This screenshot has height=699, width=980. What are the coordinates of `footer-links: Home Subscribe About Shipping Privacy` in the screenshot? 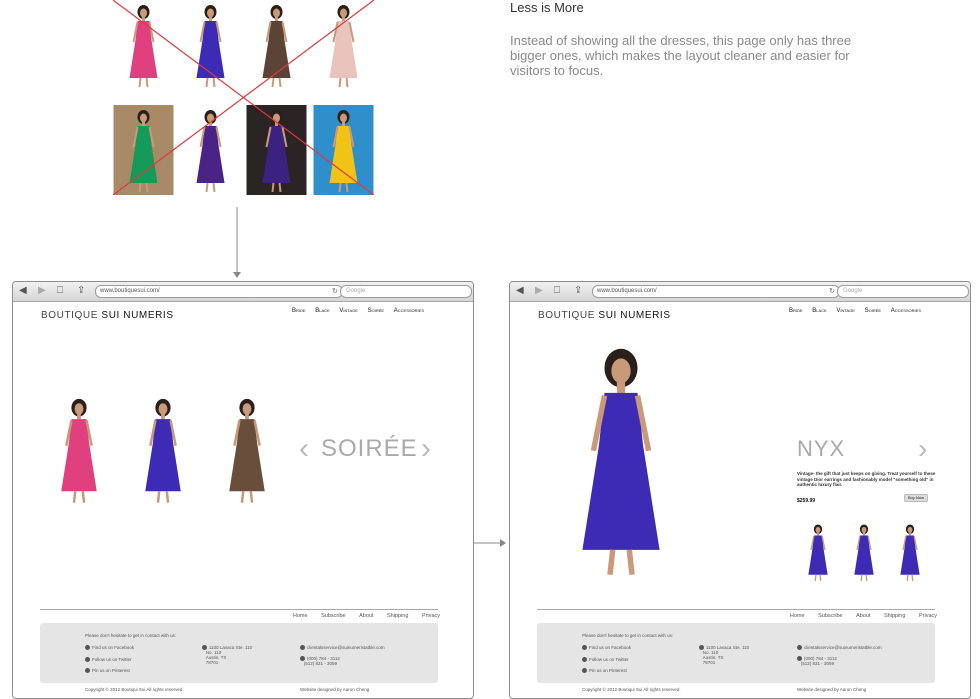 It's located at (857, 616).